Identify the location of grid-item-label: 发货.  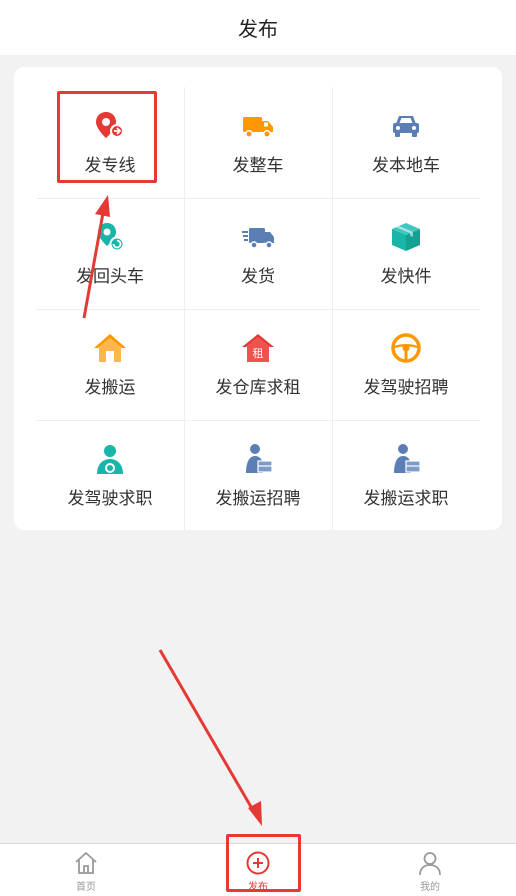
(258, 277).